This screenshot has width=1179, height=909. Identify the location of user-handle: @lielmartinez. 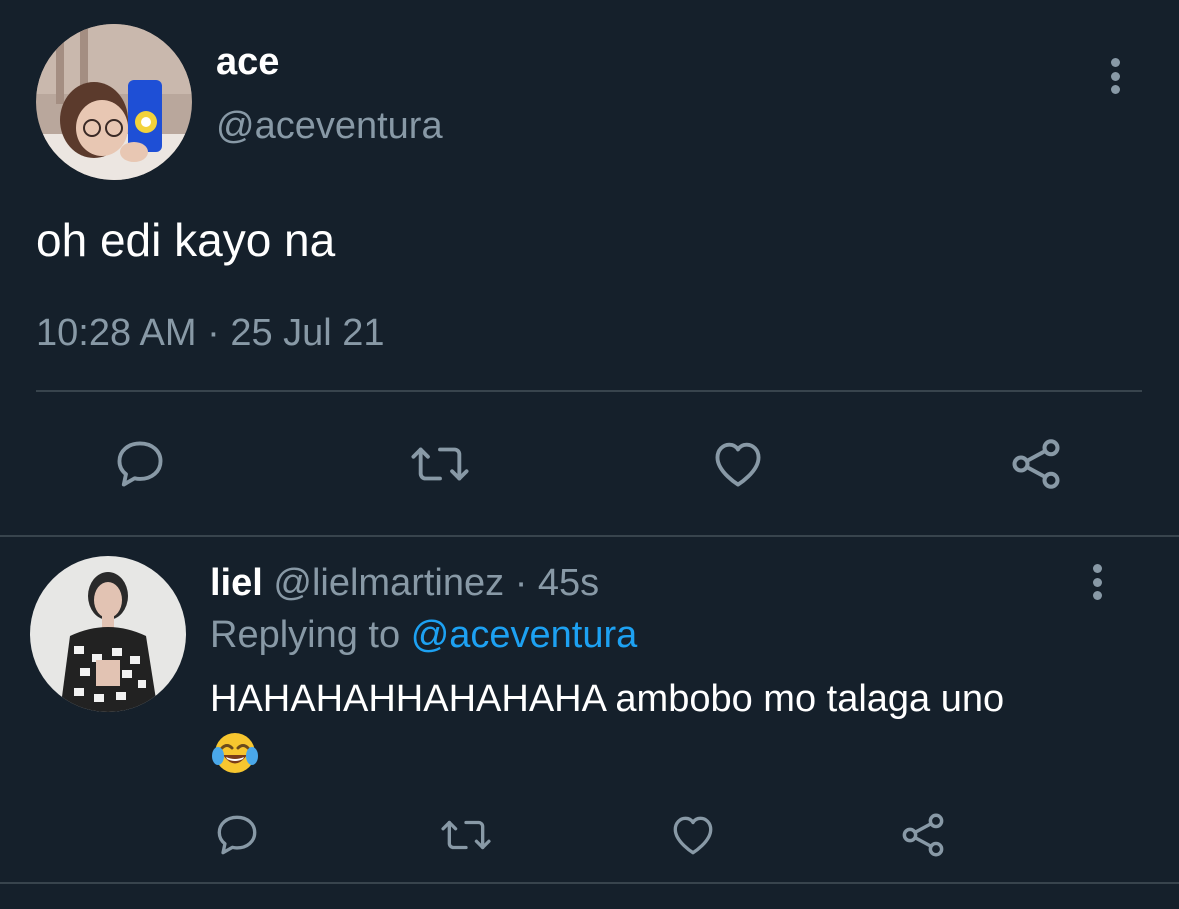
(388, 583).